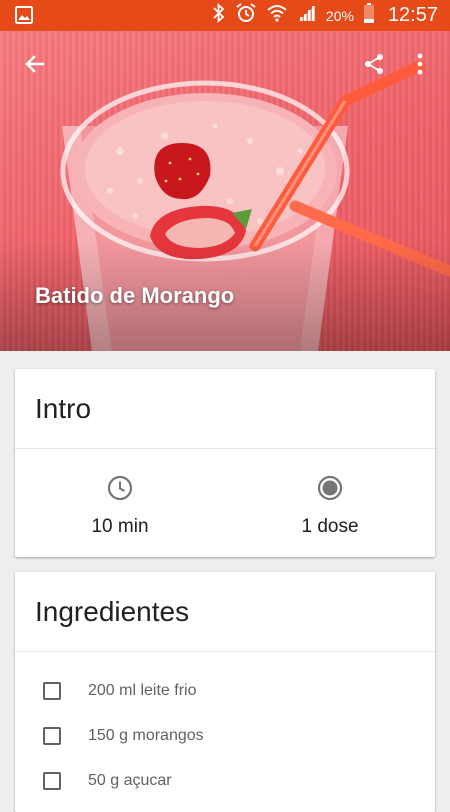 This screenshot has height=812, width=450. Describe the element at coordinates (146, 735) in the screenshot. I see `ingredient-label: 150 g morangos` at that location.